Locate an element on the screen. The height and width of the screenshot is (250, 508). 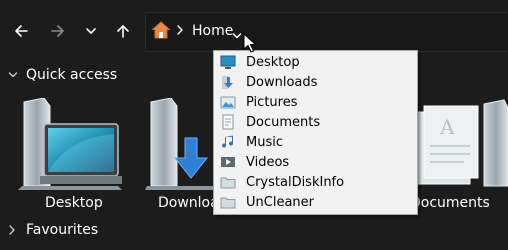
back-button is located at coordinates (21, 31).